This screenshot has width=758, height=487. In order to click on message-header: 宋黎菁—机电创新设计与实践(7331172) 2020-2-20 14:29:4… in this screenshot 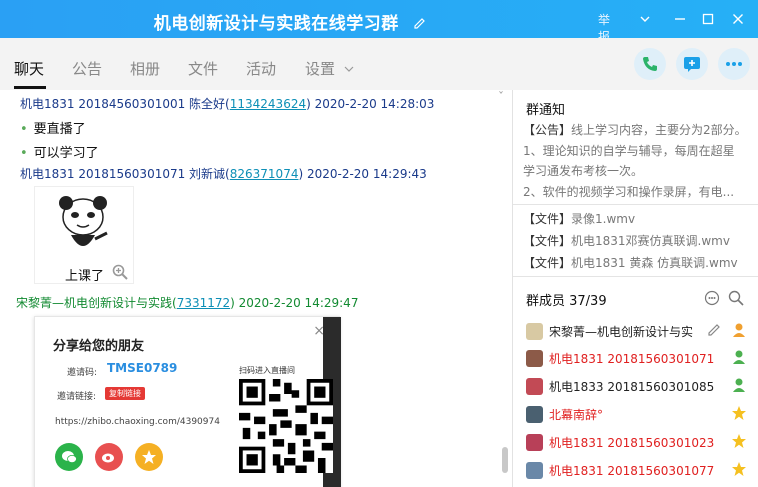, I will do `click(187, 302)`.